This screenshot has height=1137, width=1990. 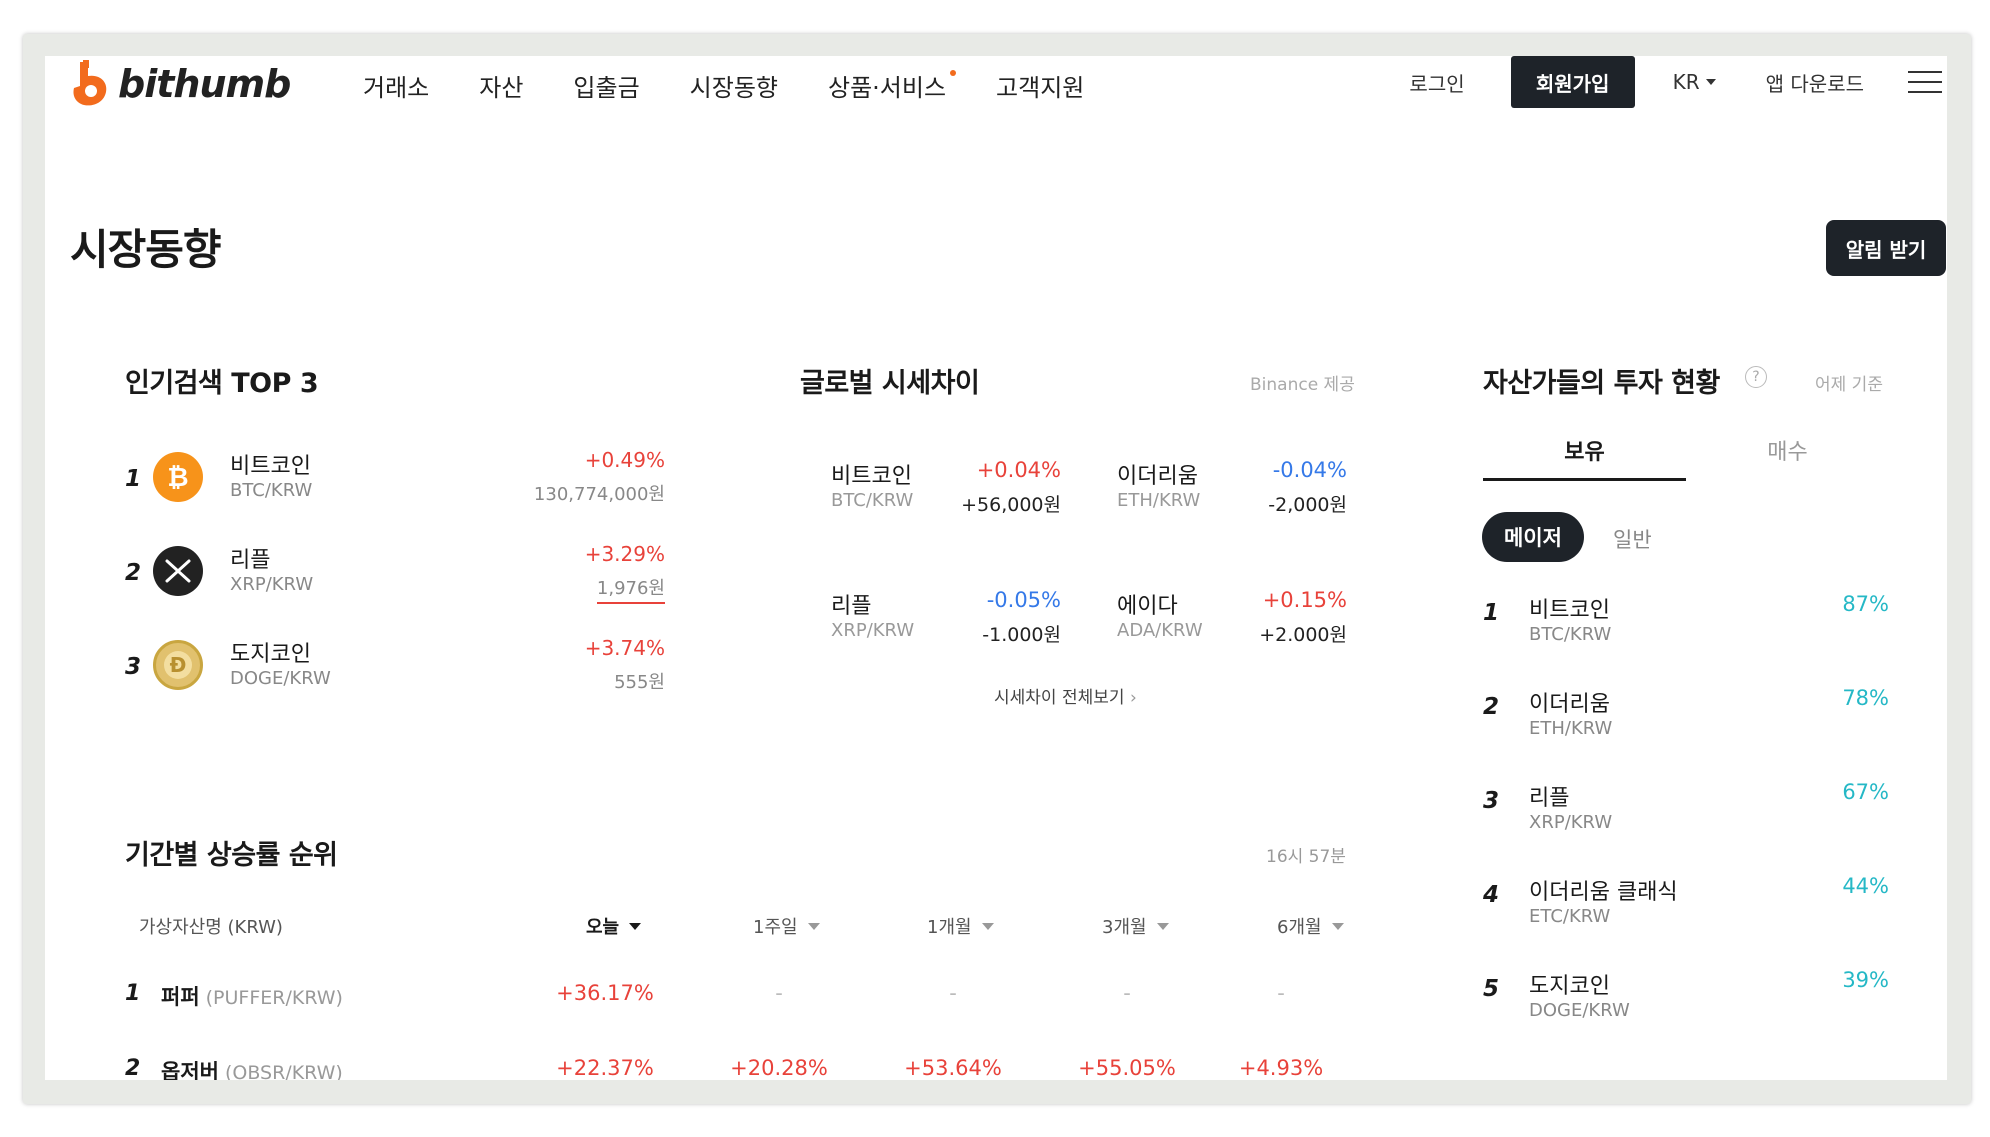 I want to click on change-percent: +3.74%, so click(x=624, y=648).